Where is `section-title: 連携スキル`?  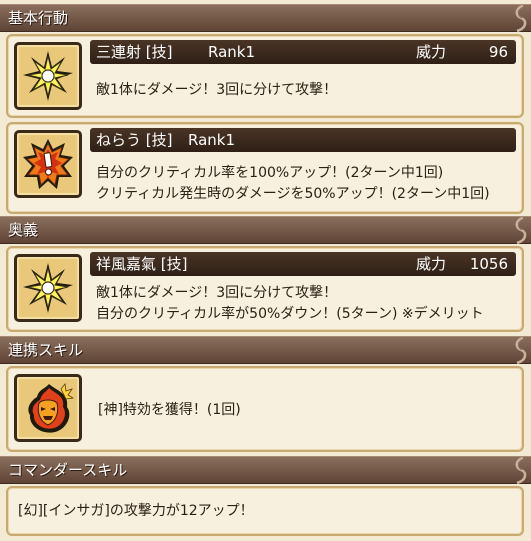
section-title: 連携スキル is located at coordinates (46, 350).